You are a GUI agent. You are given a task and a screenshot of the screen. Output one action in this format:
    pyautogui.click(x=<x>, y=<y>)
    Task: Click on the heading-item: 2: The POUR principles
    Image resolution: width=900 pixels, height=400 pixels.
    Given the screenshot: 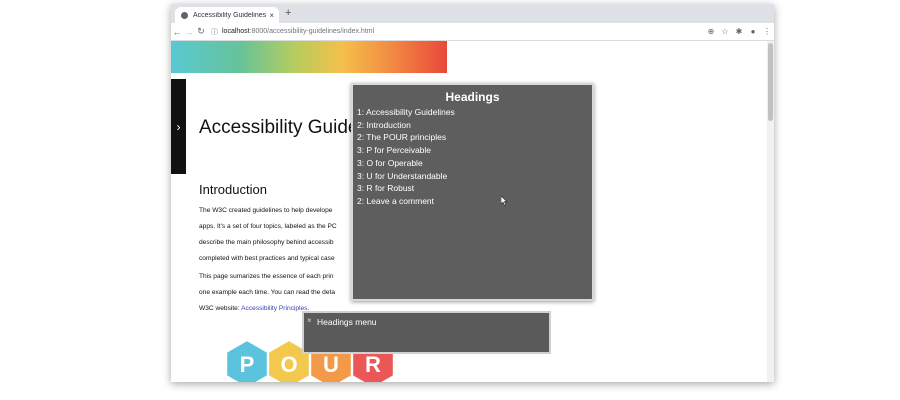 What is the action you would take?
    pyautogui.click(x=474, y=137)
    